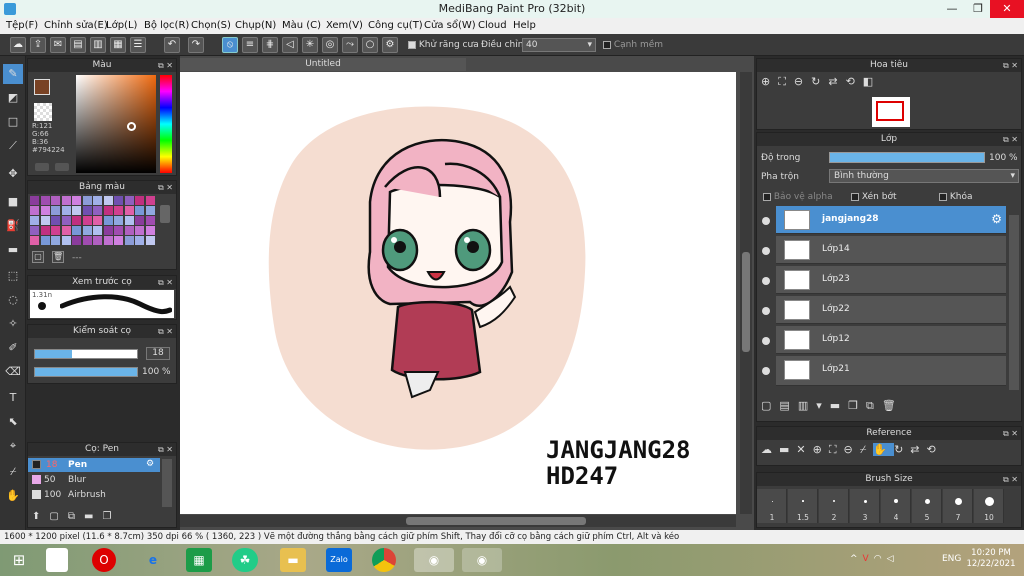 The image size is (1024, 576). I want to click on select-eraser-icon: ⌫, so click(13, 372).